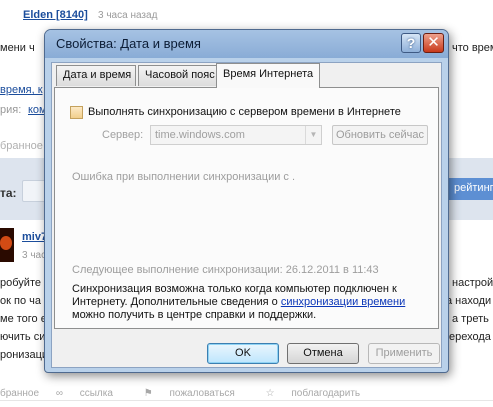 Image resolution: width=493 pixels, height=407 pixels. I want to click on favorite-action: бранное, so click(19, 393).